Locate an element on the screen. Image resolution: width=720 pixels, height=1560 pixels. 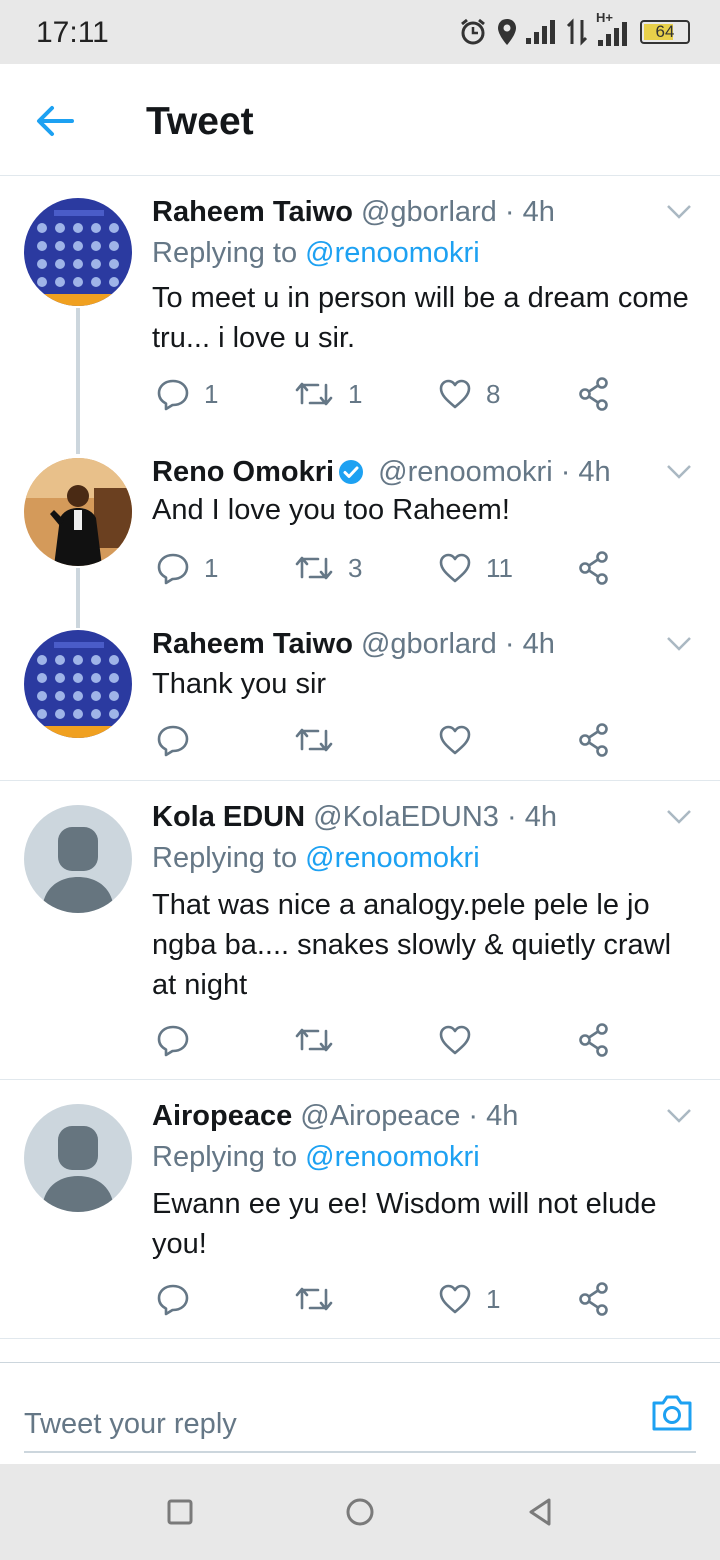
retweet-button: 1 is located at coordinates (328, 394).